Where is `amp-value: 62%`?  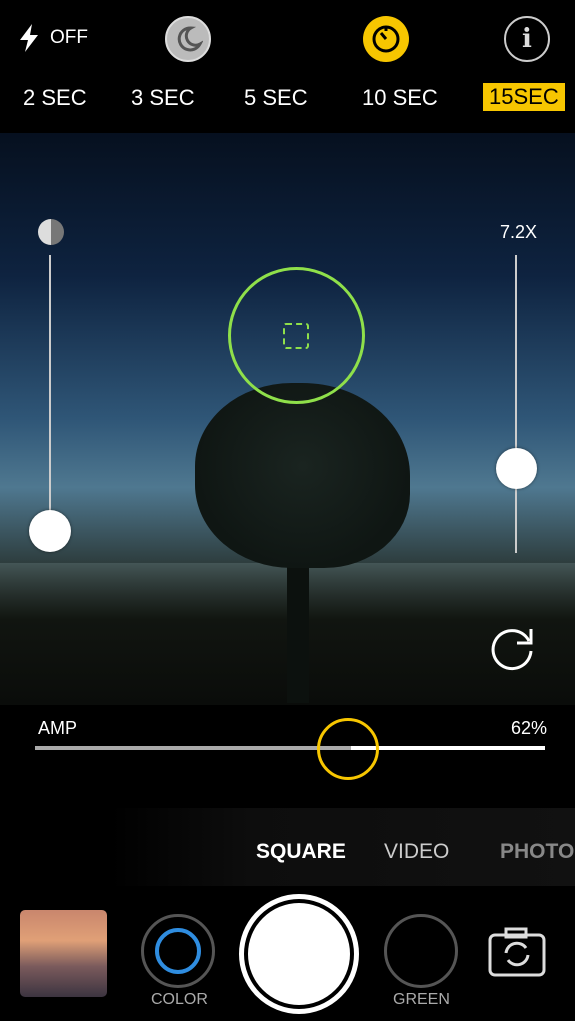 amp-value: 62% is located at coordinates (529, 728).